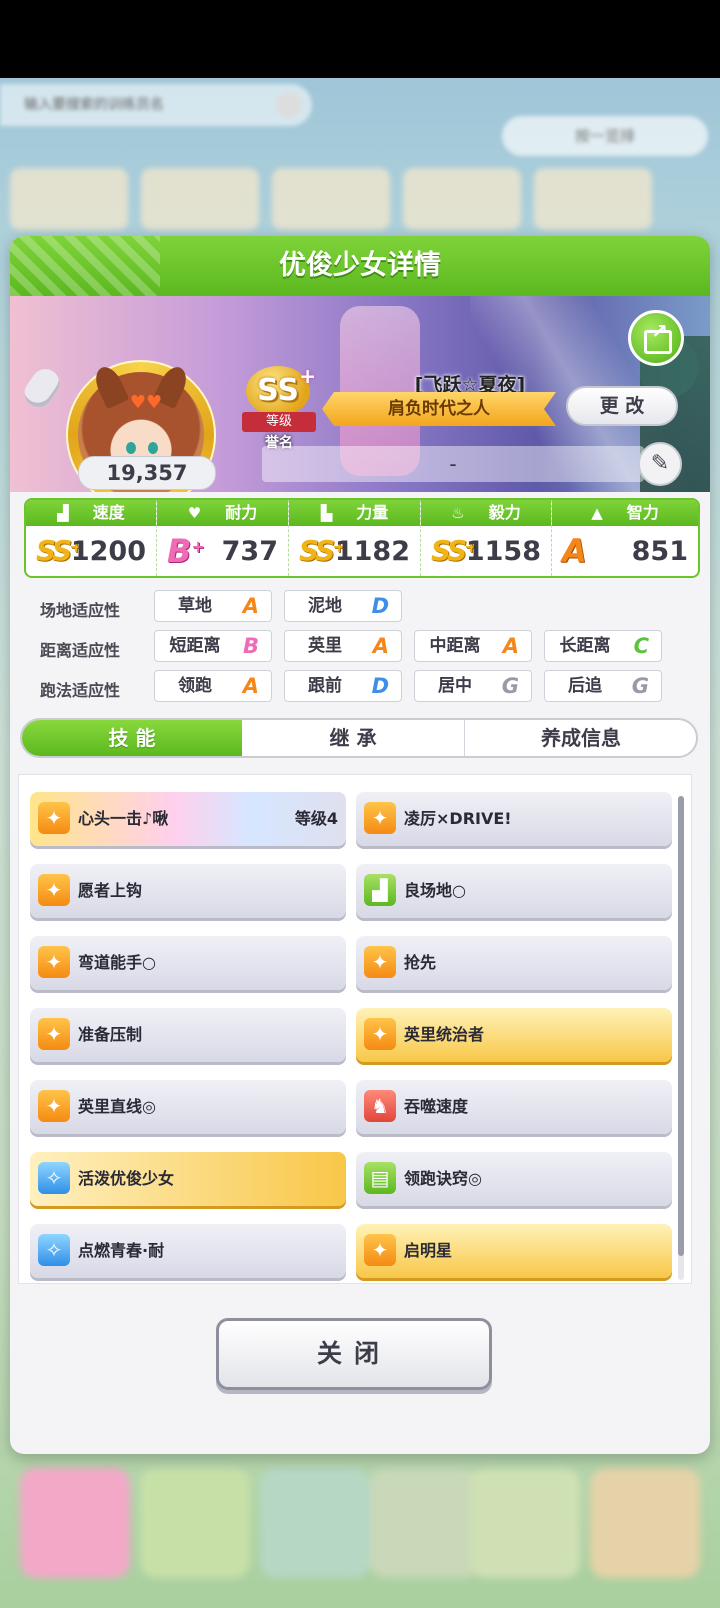 The height and width of the screenshot is (1608, 720). What do you see at coordinates (343, 686) in the screenshot?
I see `aptitude-pace-chaser: 跟前 D` at bounding box center [343, 686].